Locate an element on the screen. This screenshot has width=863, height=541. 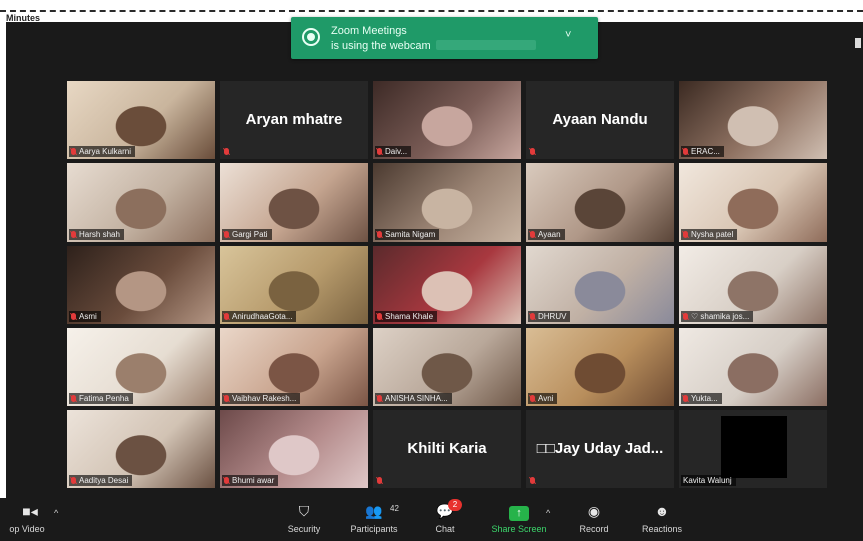
participant-tile: Kavita Walunj is located at coordinates (753, 449).